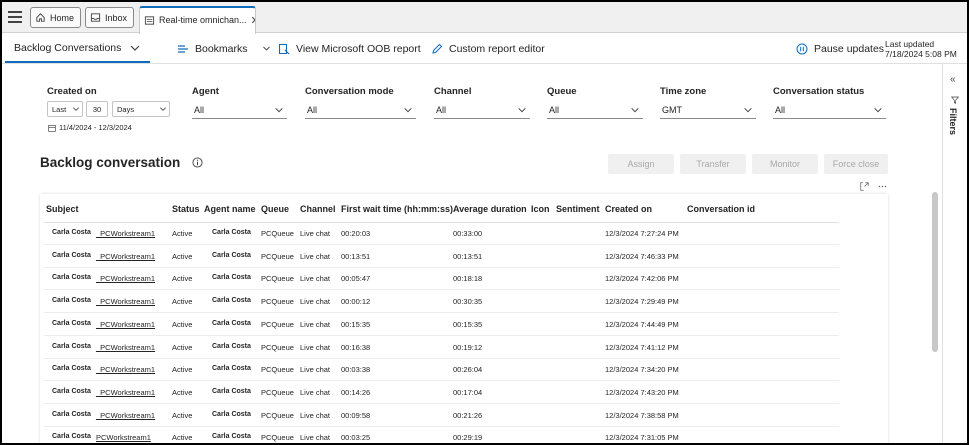  What do you see at coordinates (882, 186) in the screenshot?
I see `more-options-icon` at bounding box center [882, 186].